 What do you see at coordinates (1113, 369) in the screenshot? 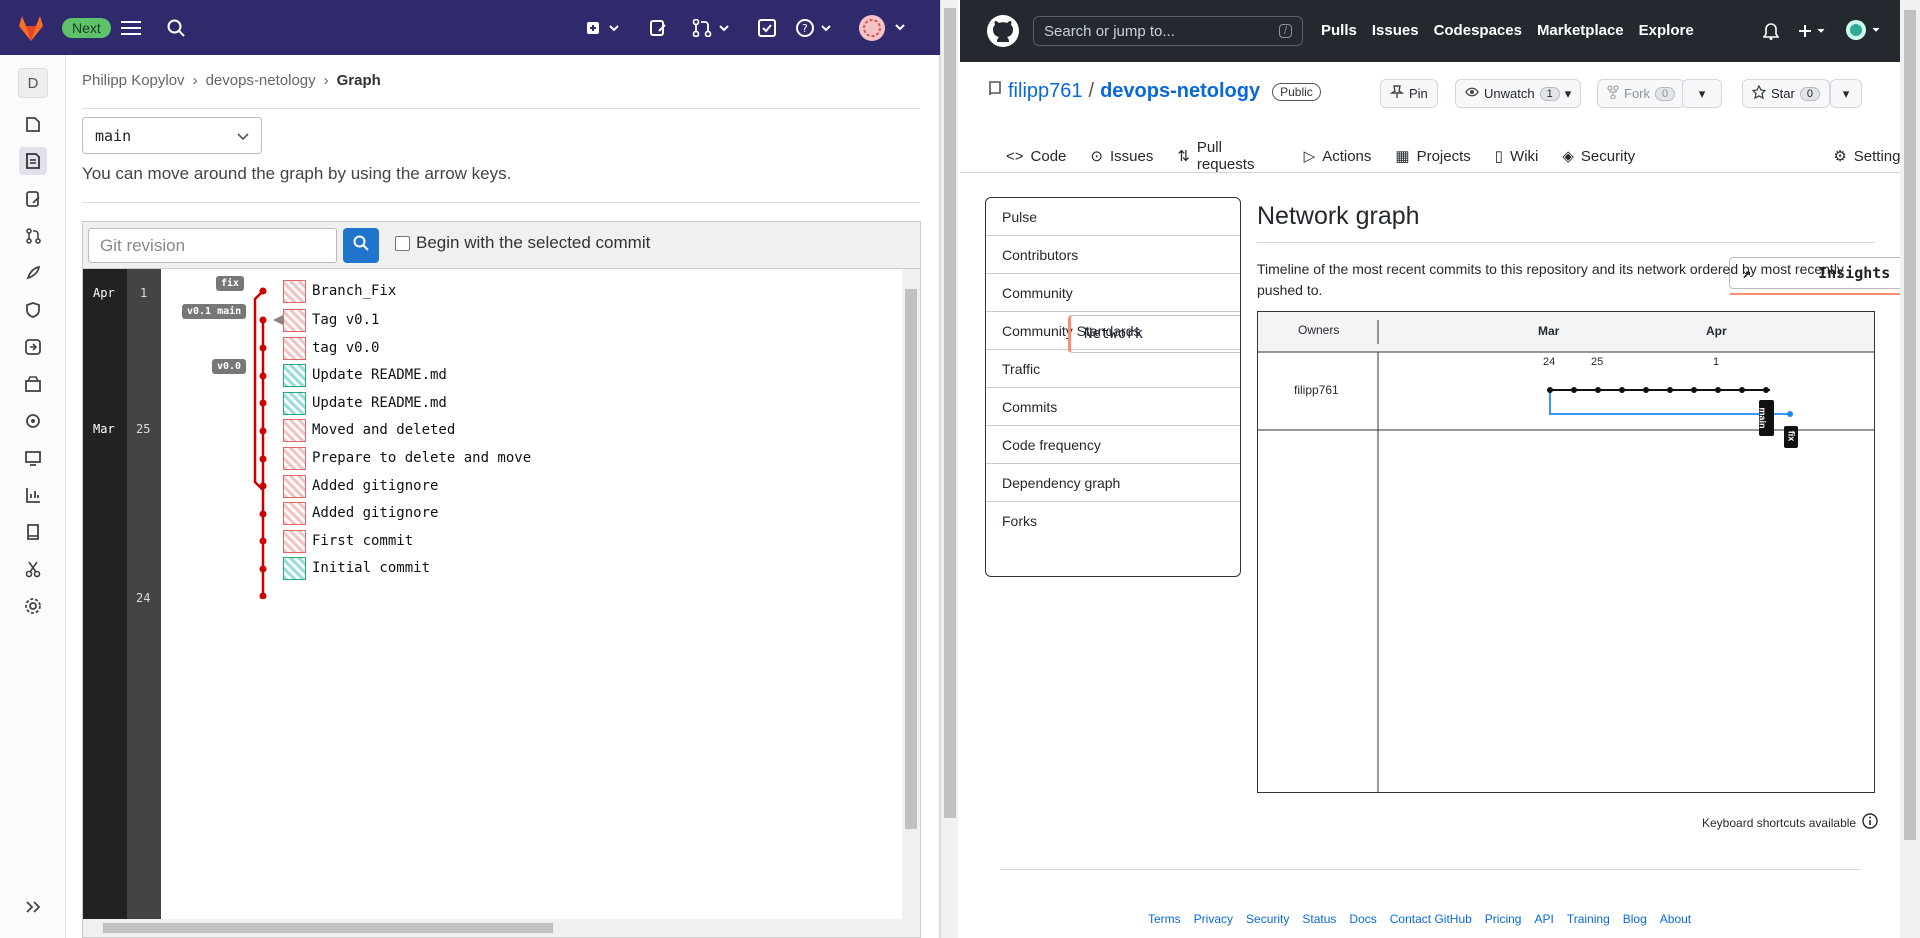
I see `menu-traffic: Traffic` at bounding box center [1113, 369].